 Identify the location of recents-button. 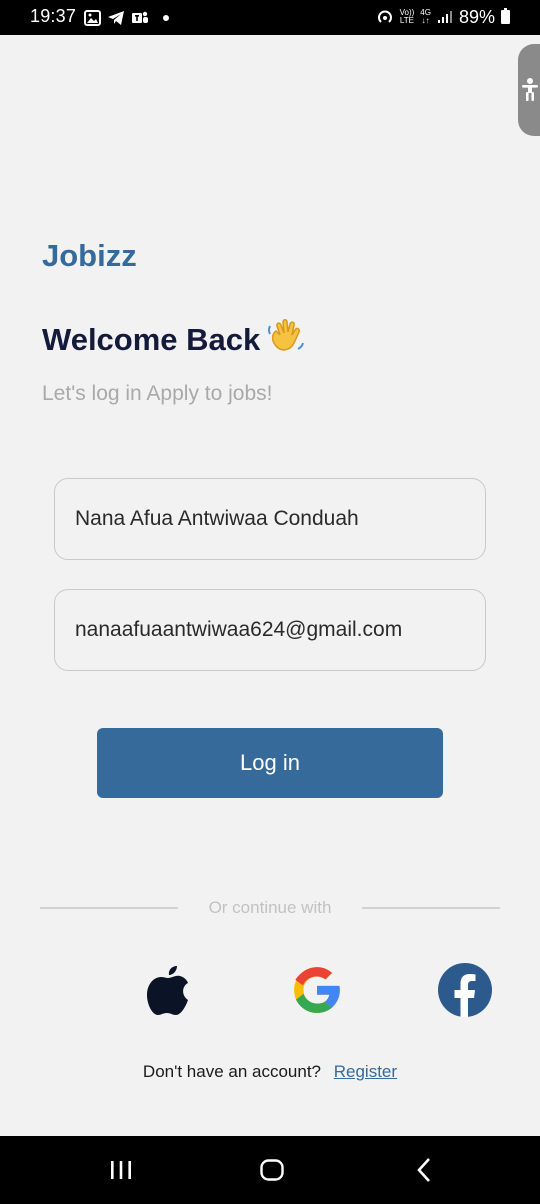
(121, 1170).